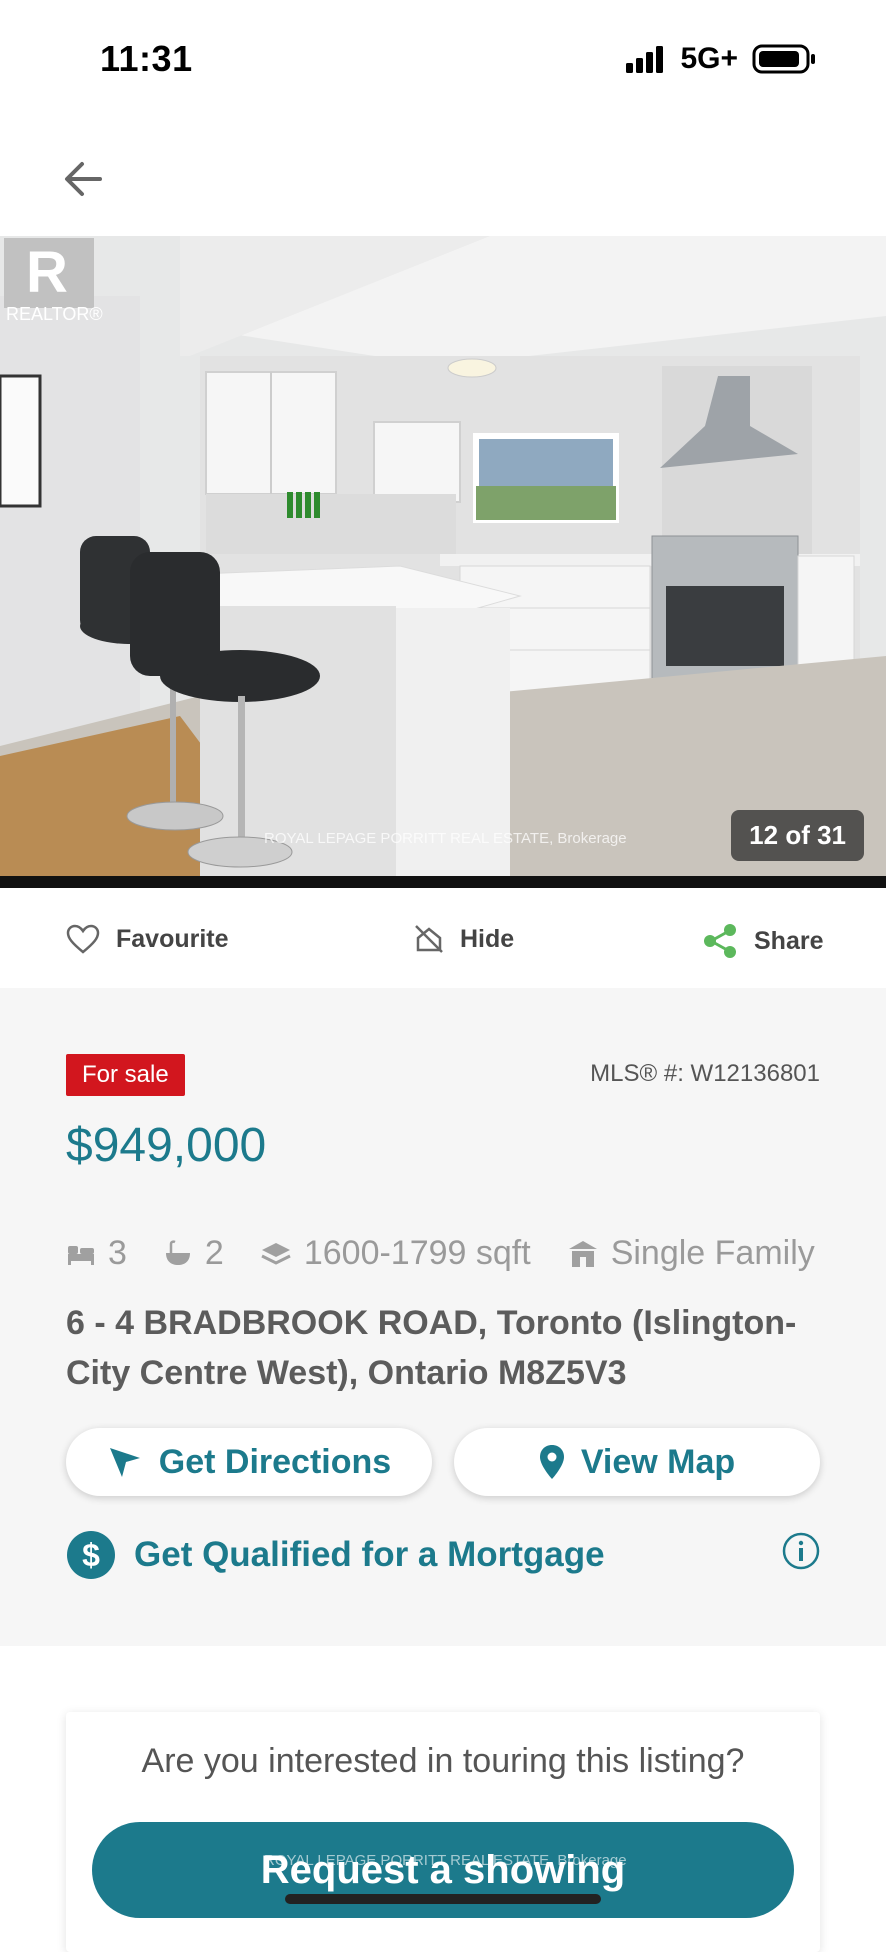  I want to click on heart-icon, so click(83, 939).